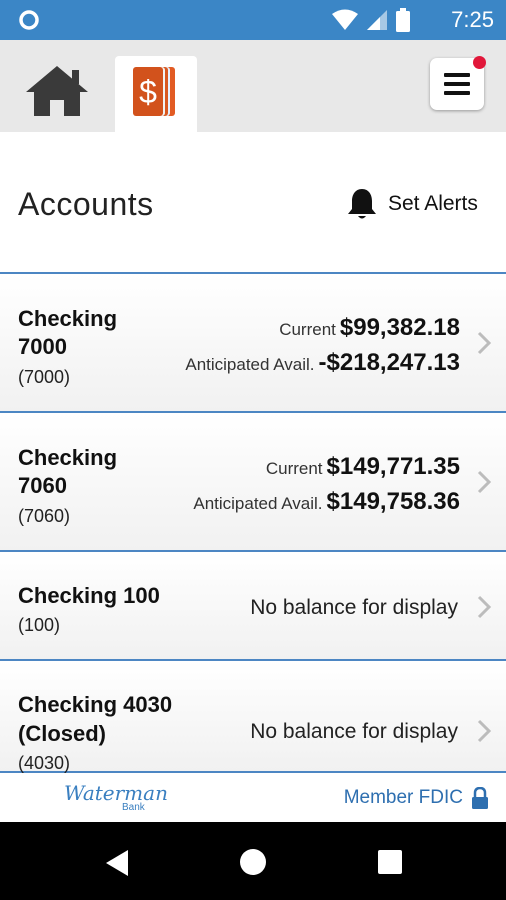  I want to click on waterman-logo: Waterman Bank, so click(116, 798).